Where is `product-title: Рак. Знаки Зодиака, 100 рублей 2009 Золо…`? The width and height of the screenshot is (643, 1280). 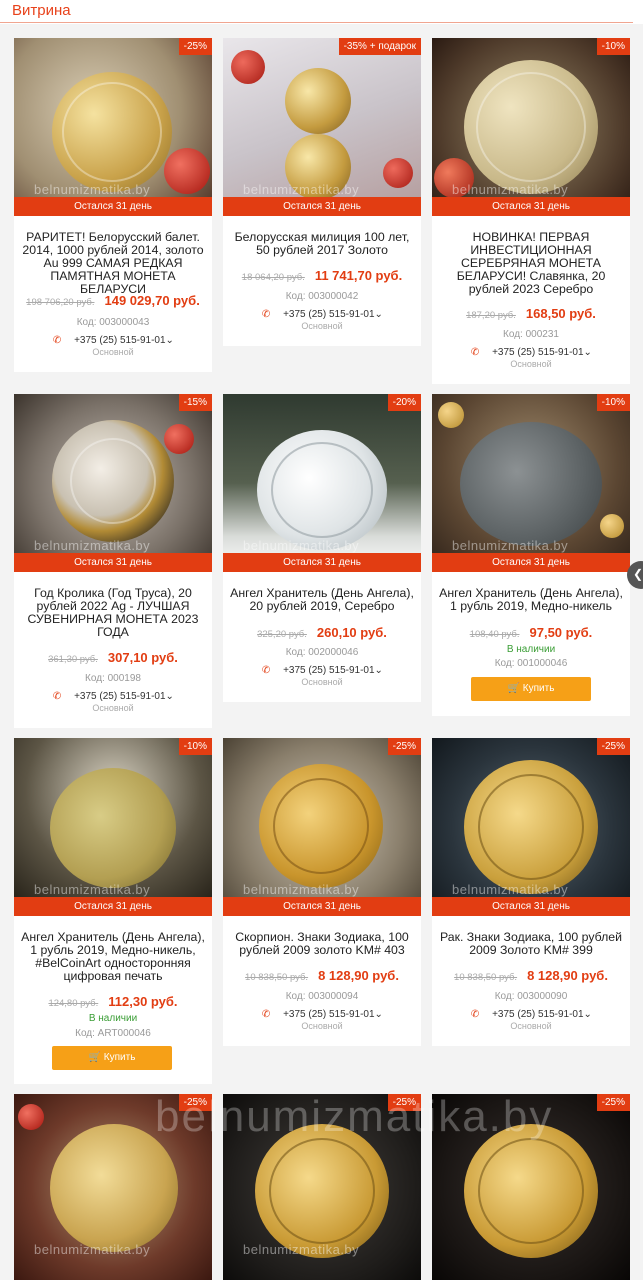 product-title: Рак. Знаки Зодиака, 100 рублей 2009 Золо… is located at coordinates (531, 944).